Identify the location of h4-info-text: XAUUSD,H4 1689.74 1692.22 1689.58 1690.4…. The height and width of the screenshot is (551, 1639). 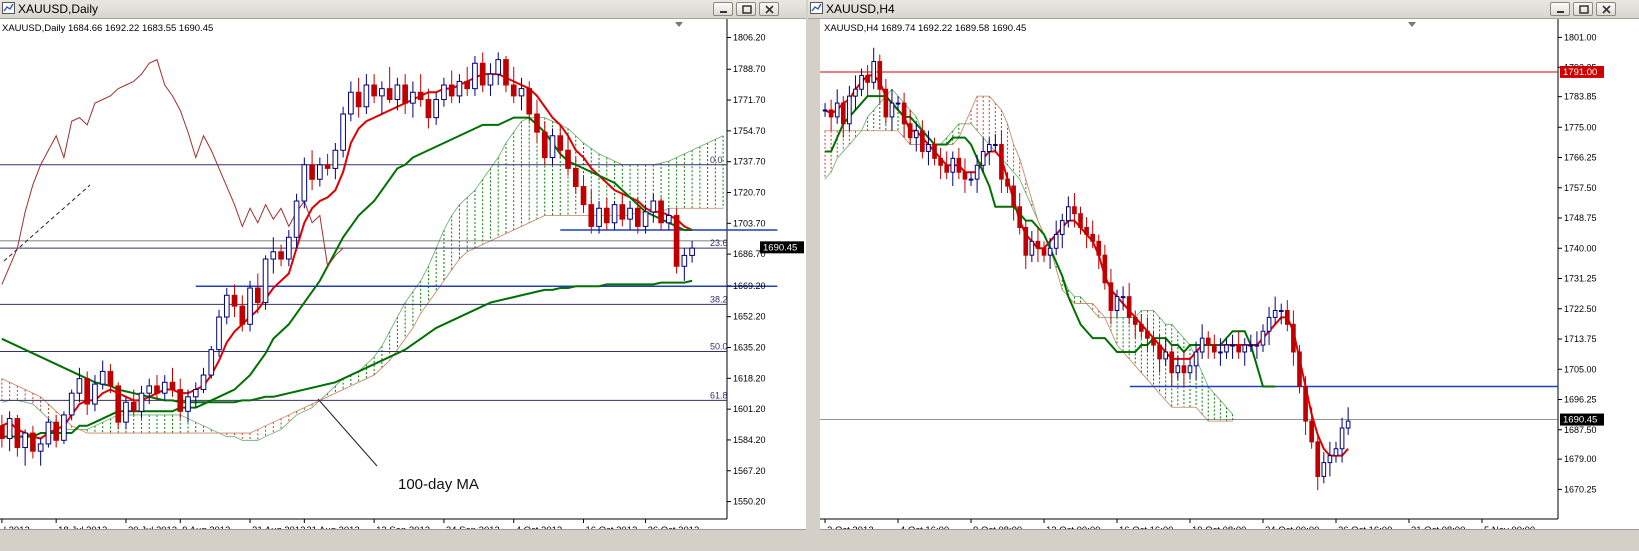
(925, 28).